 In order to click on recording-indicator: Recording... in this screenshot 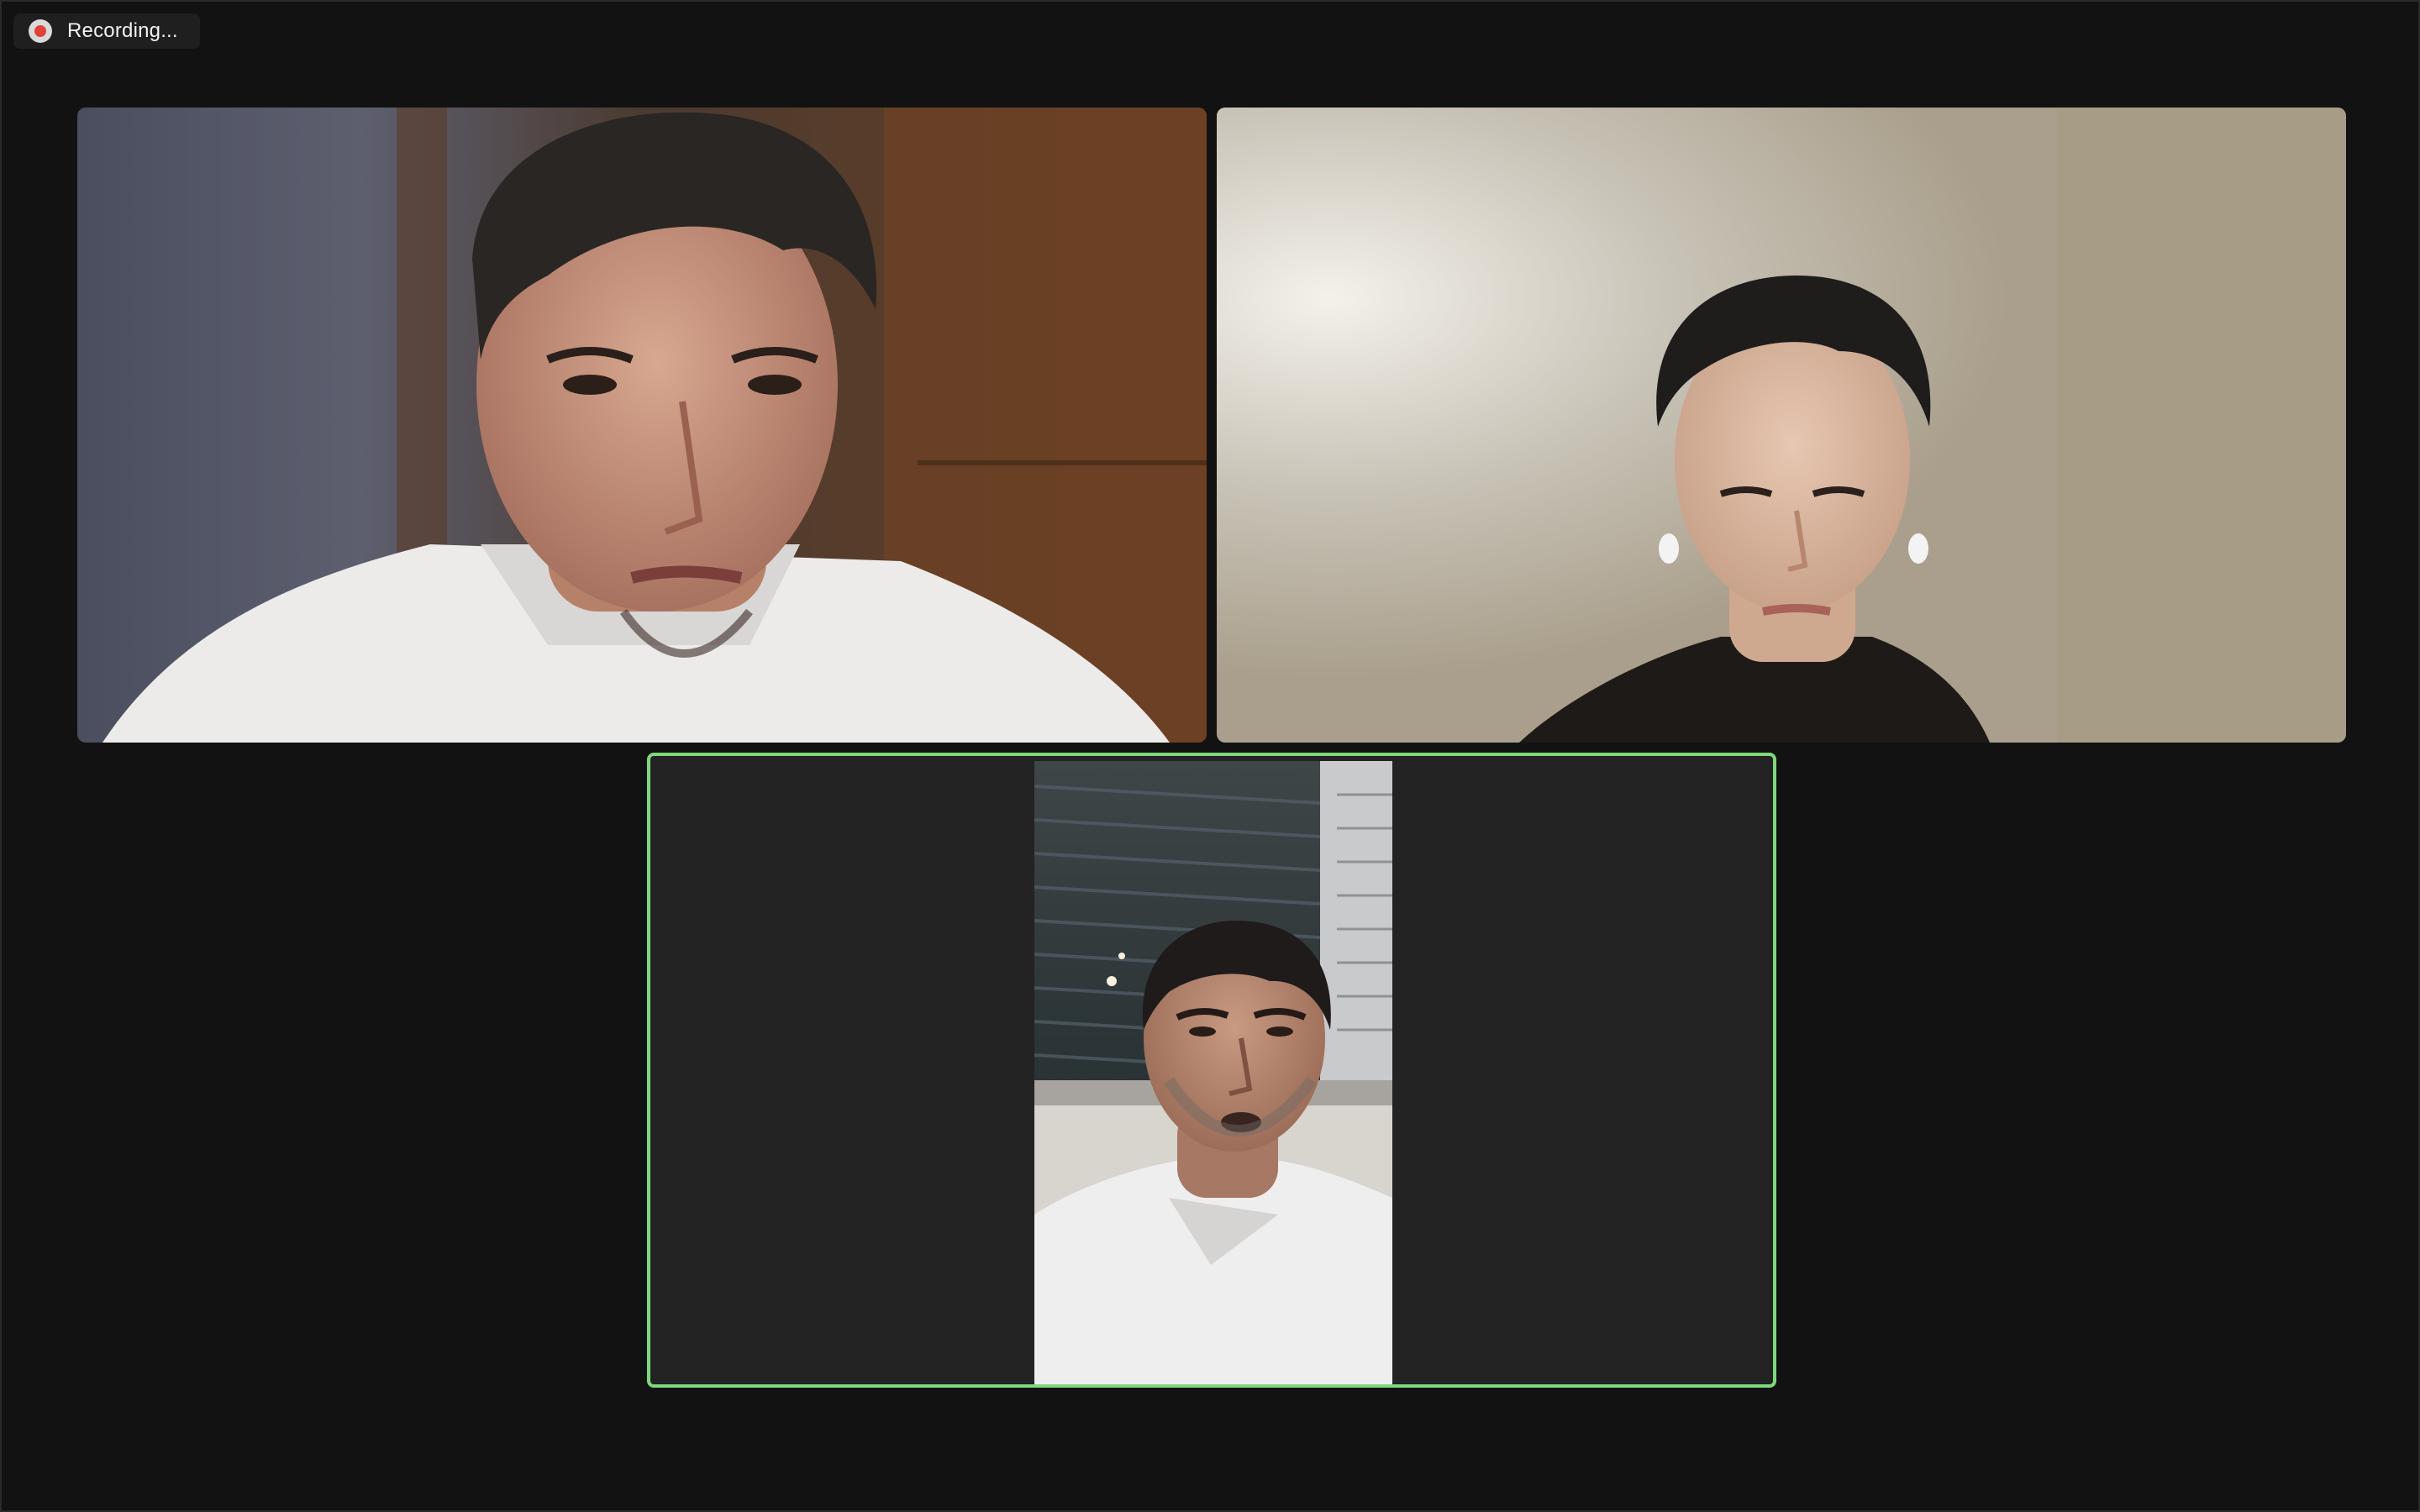, I will do `click(107, 31)`.